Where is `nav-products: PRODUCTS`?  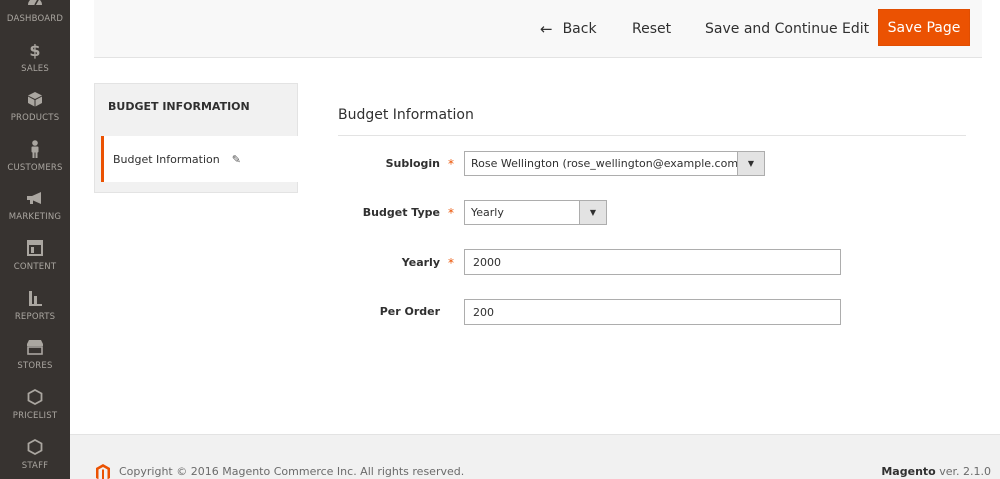
nav-products: PRODUCTS is located at coordinates (35, 100).